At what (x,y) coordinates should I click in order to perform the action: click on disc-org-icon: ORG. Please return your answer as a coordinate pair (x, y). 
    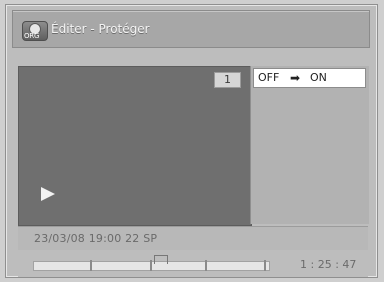
    Looking at the image, I should click on (35, 31).